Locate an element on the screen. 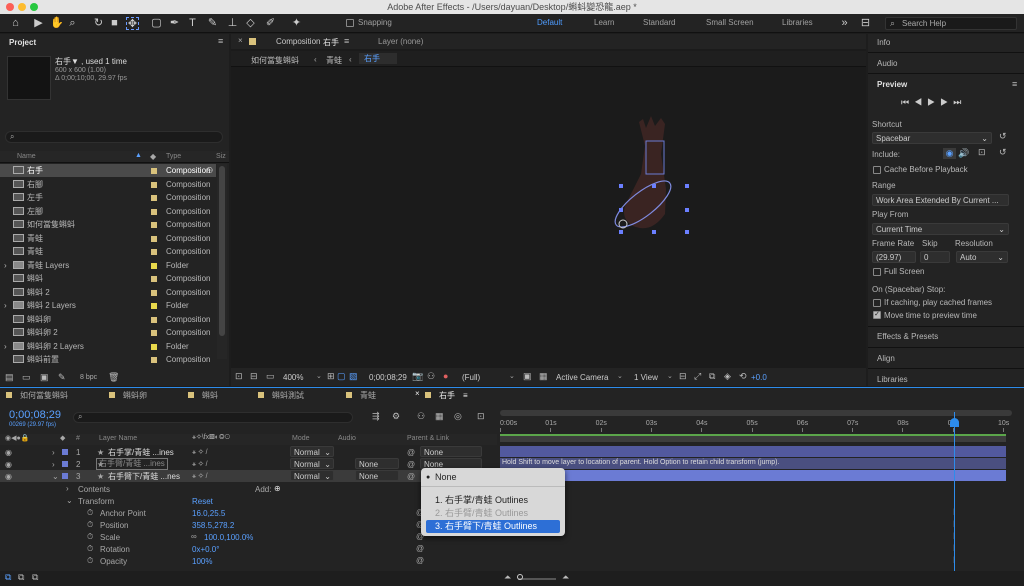 The height and width of the screenshot is (586, 1024). next-frame-icon: ▶ is located at coordinates (946, 102).